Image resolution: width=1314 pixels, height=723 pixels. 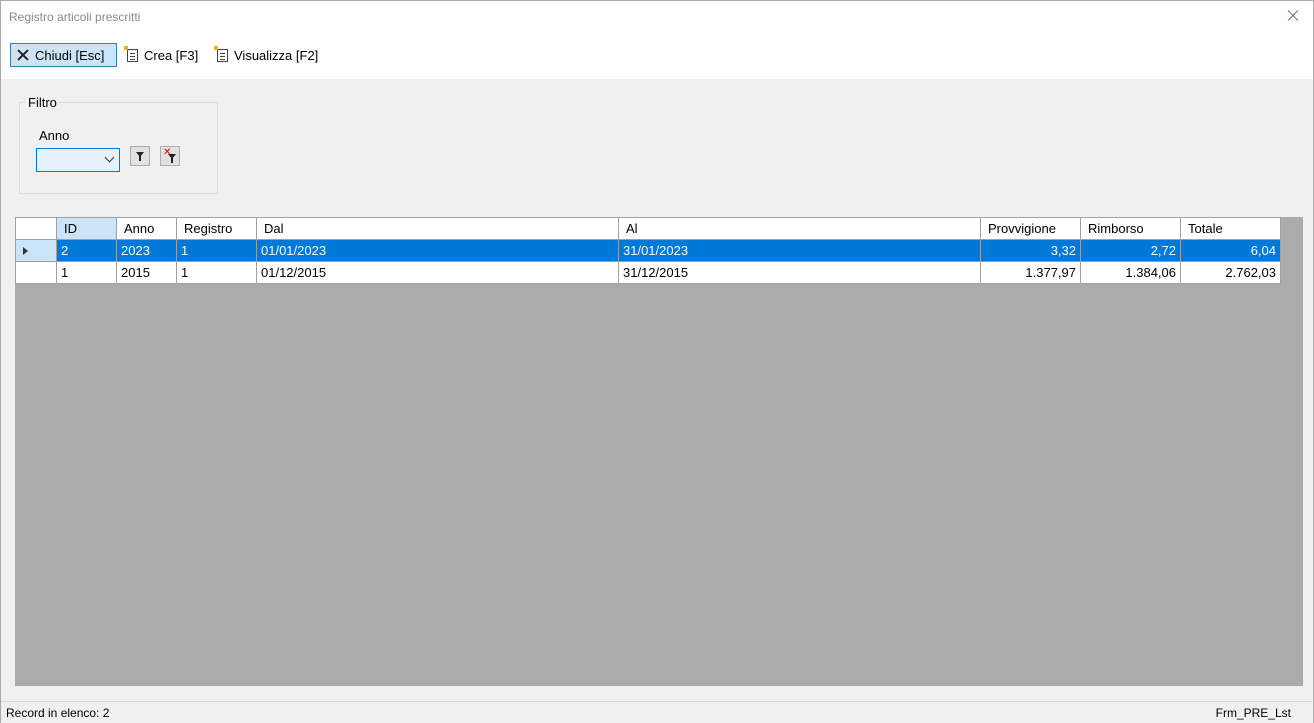 I want to click on new-document-icon, so click(x=131, y=53).